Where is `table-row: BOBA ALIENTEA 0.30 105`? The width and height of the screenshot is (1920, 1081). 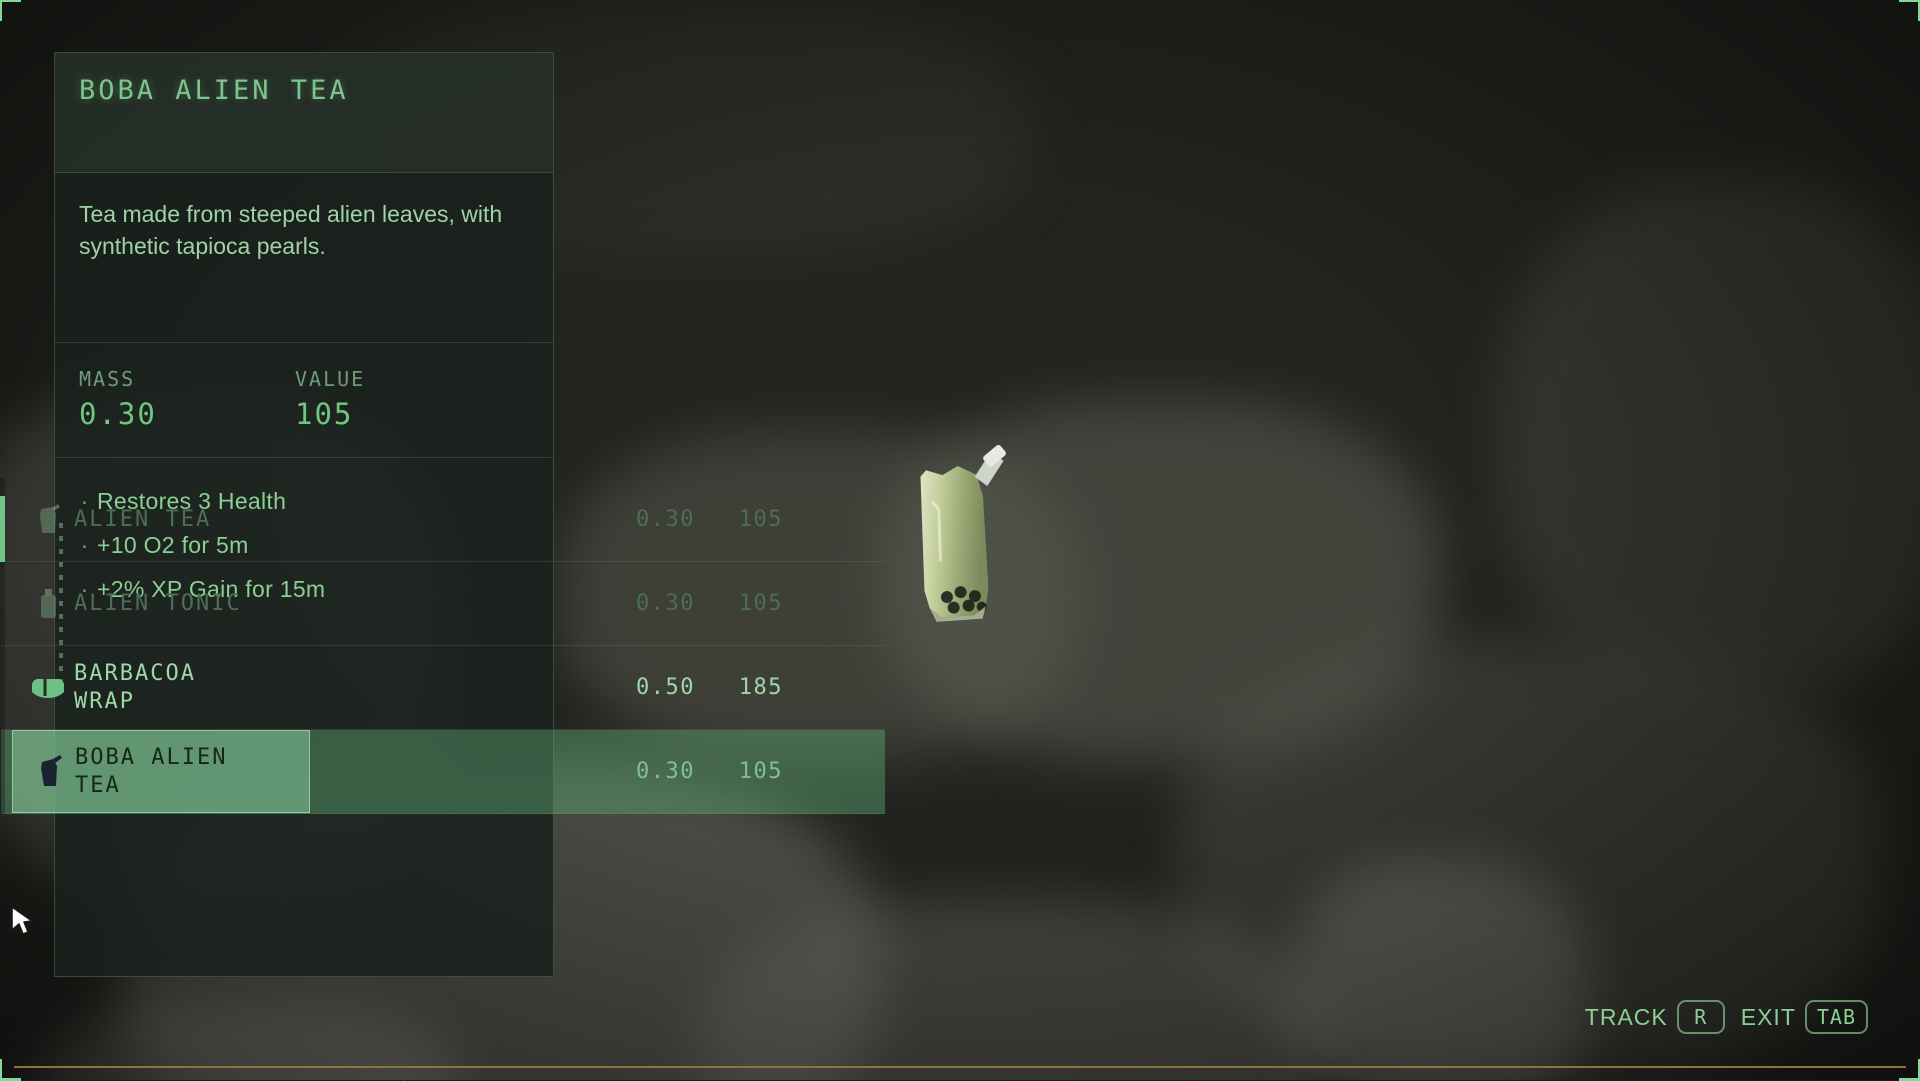
table-row: BOBA ALIENTEA 0.30 105 is located at coordinates (443, 772).